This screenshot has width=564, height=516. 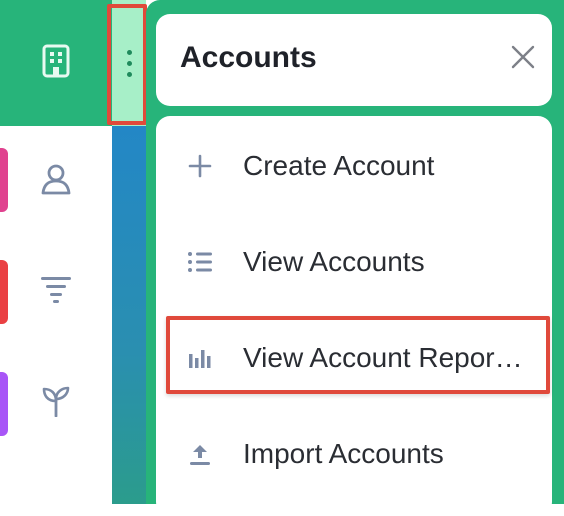 What do you see at coordinates (129, 315) in the screenshot?
I see `module-tab-strip` at bounding box center [129, 315].